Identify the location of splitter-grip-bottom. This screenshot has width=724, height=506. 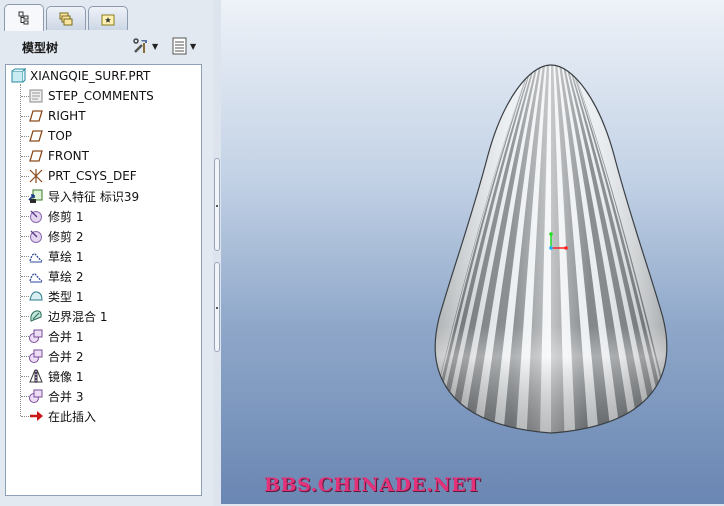
(217, 307).